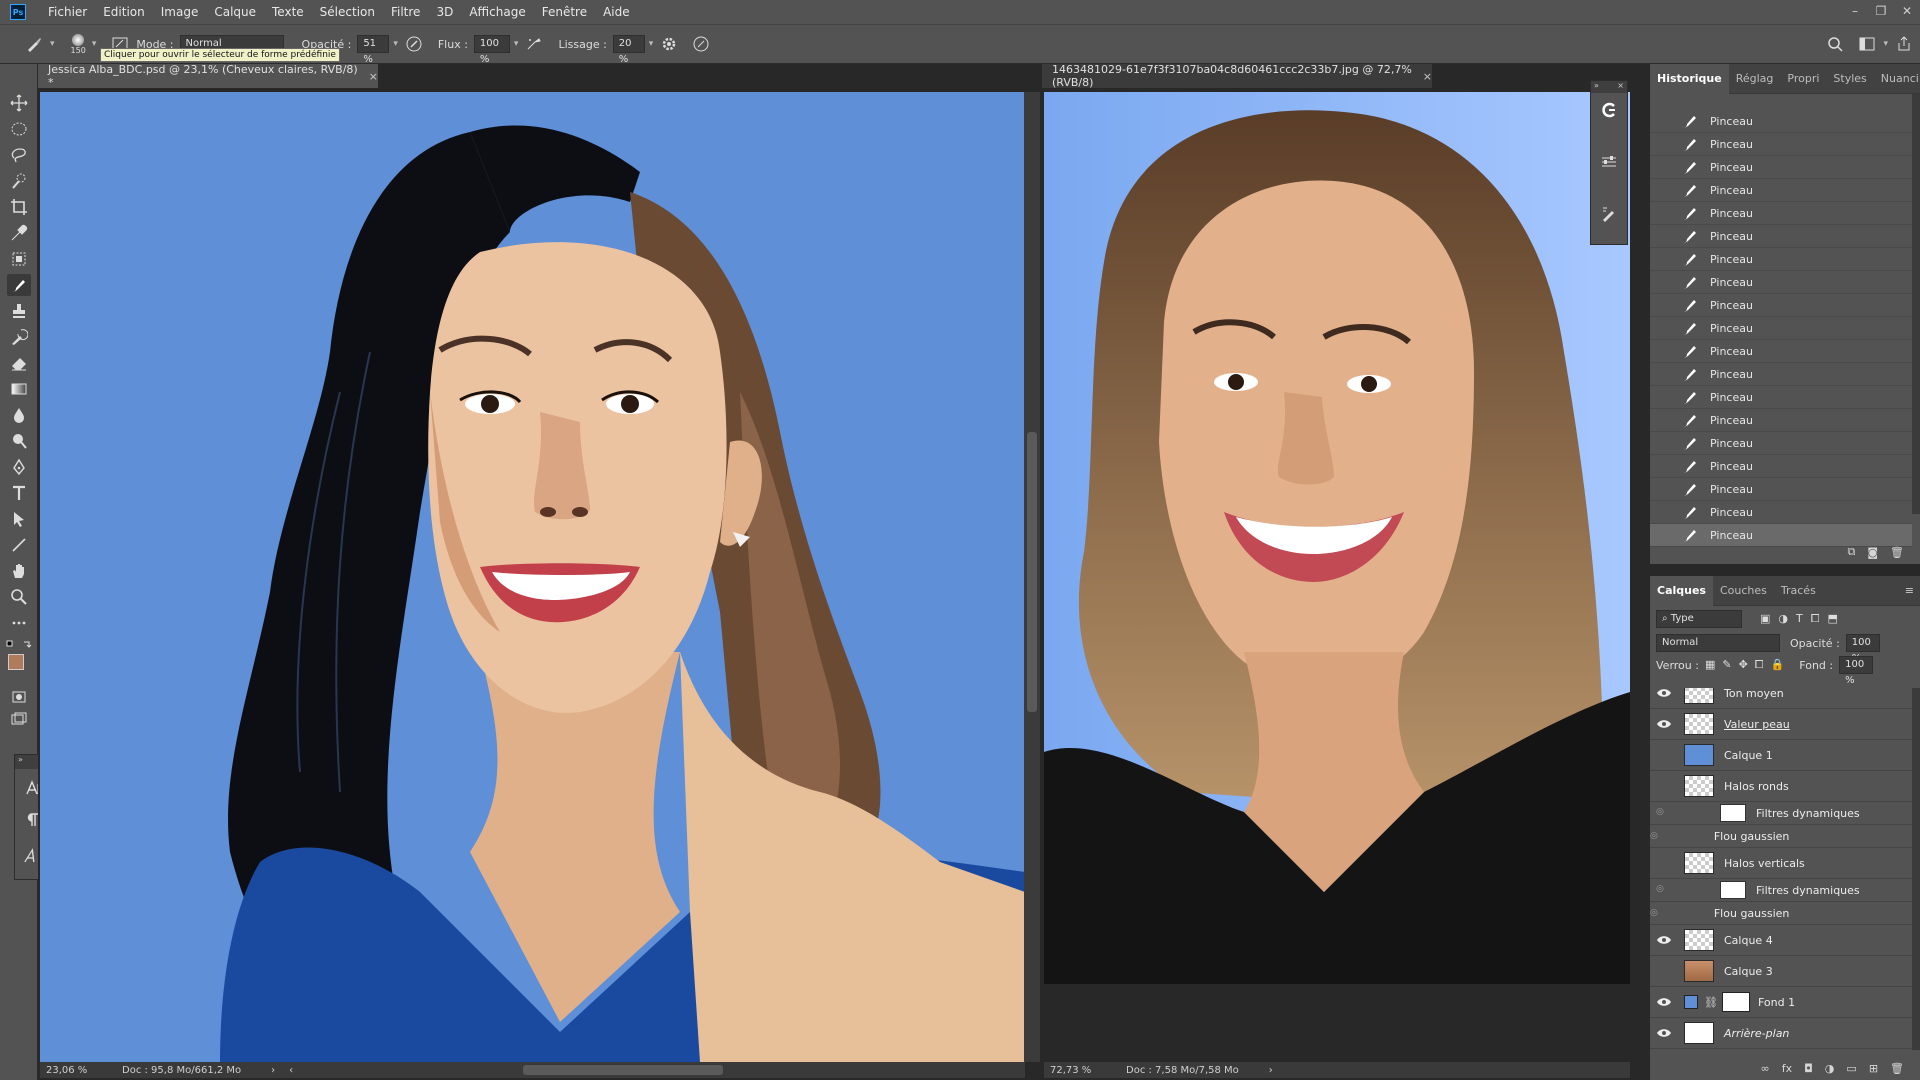 This screenshot has width=1920, height=1080. Describe the element at coordinates (19, 389) in the screenshot. I see `gradient-tool-icon` at that location.